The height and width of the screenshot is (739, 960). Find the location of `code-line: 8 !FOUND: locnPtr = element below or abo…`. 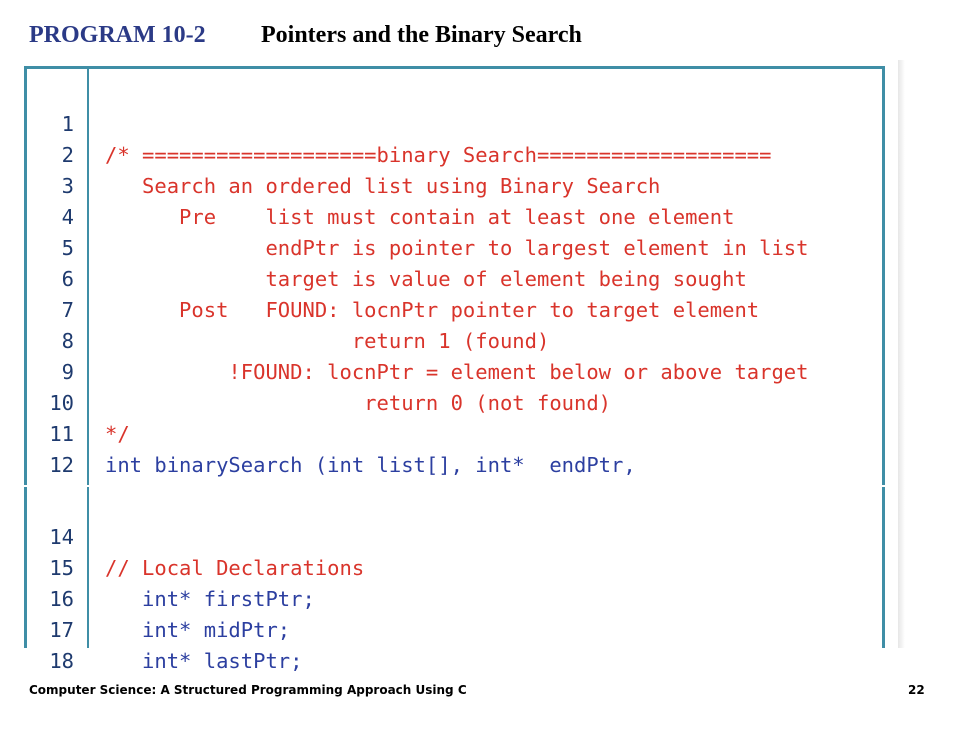

code-line: 8 !FOUND: locnPtr = element below or abo… is located at coordinates (454, 339).